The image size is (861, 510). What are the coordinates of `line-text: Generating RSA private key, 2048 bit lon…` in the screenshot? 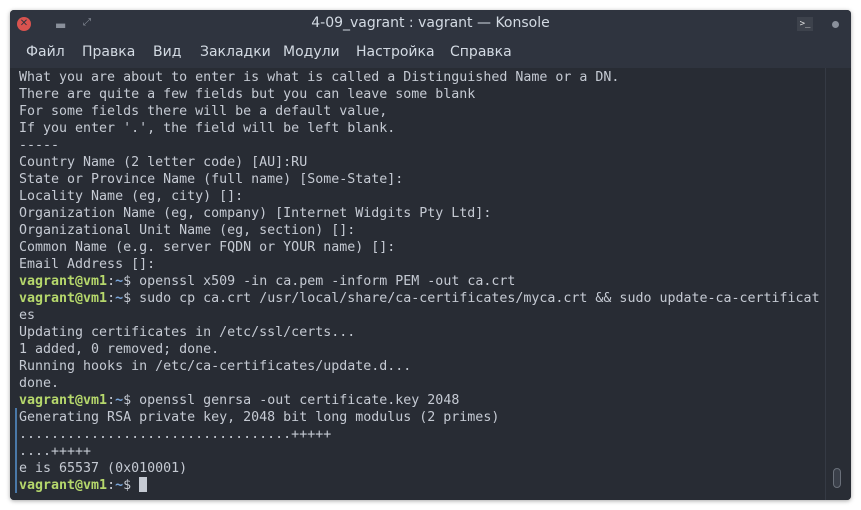 It's located at (259, 417).